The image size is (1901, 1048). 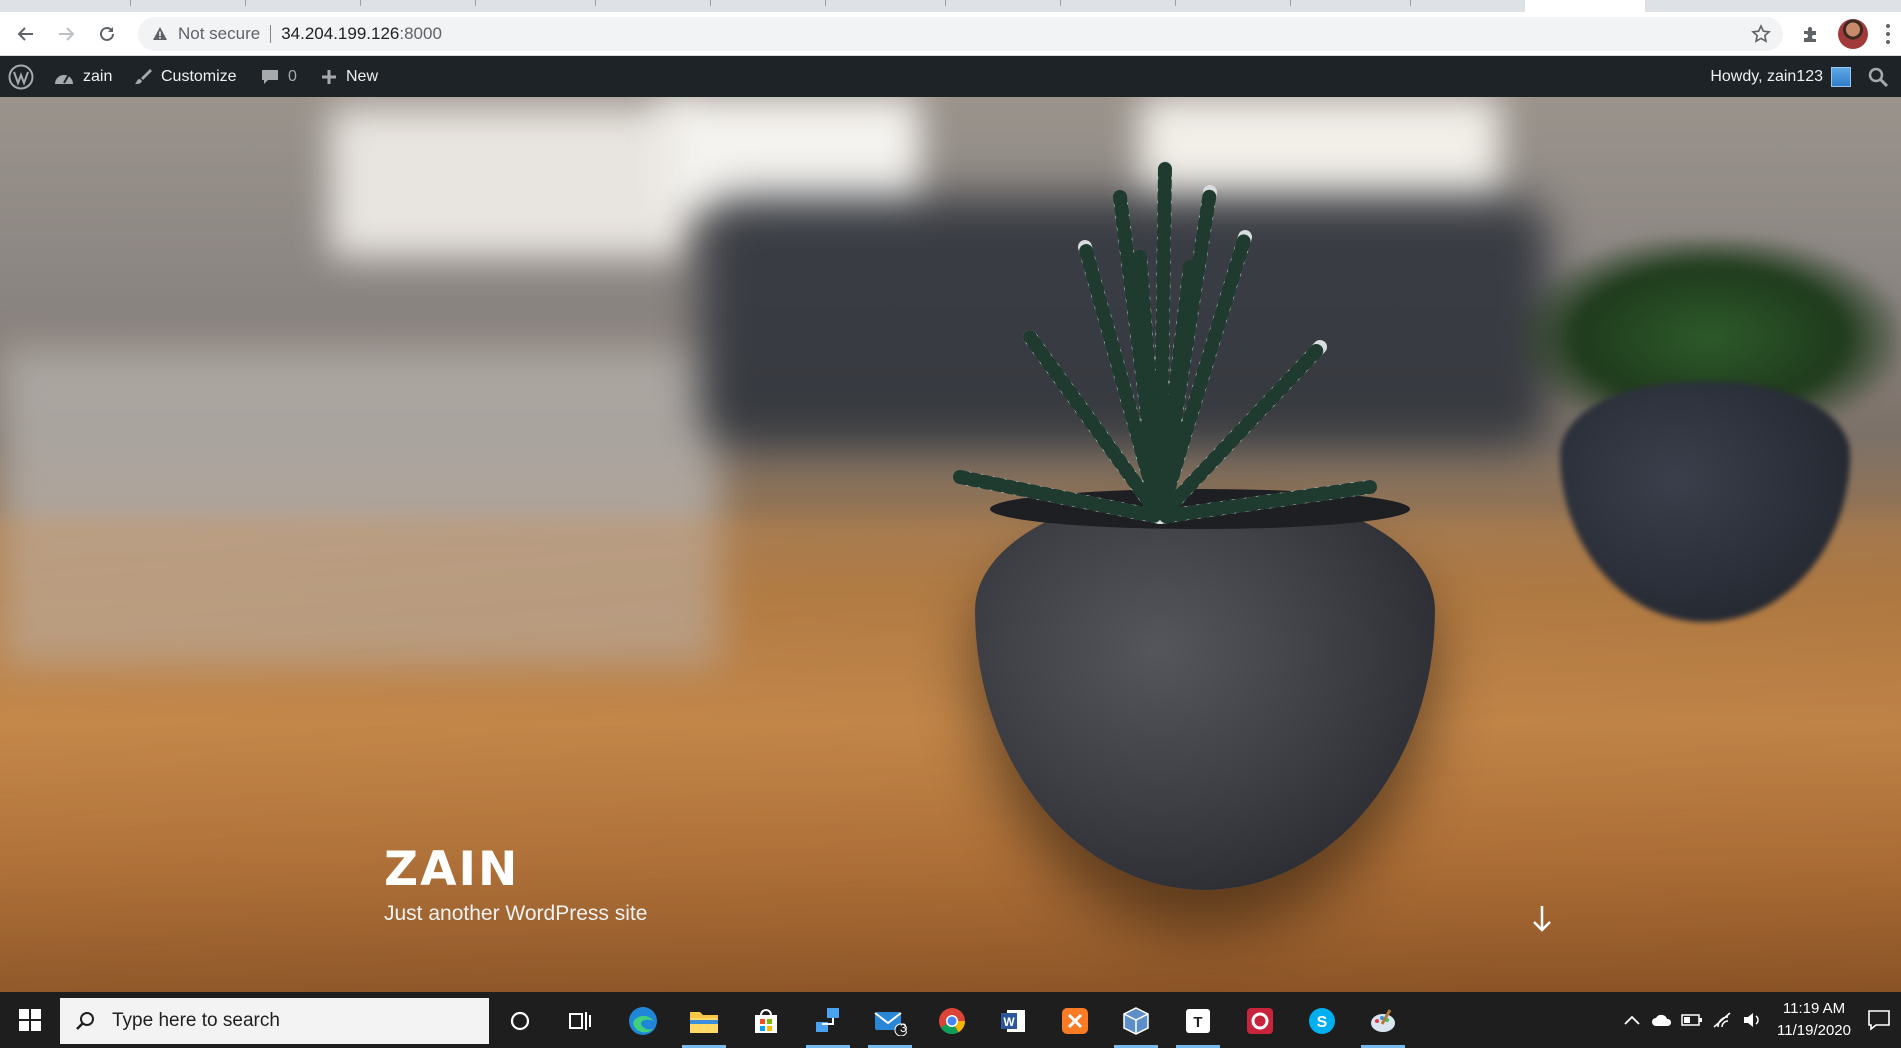 What do you see at coordinates (329, 76) in the screenshot?
I see `plus-icon` at bounding box center [329, 76].